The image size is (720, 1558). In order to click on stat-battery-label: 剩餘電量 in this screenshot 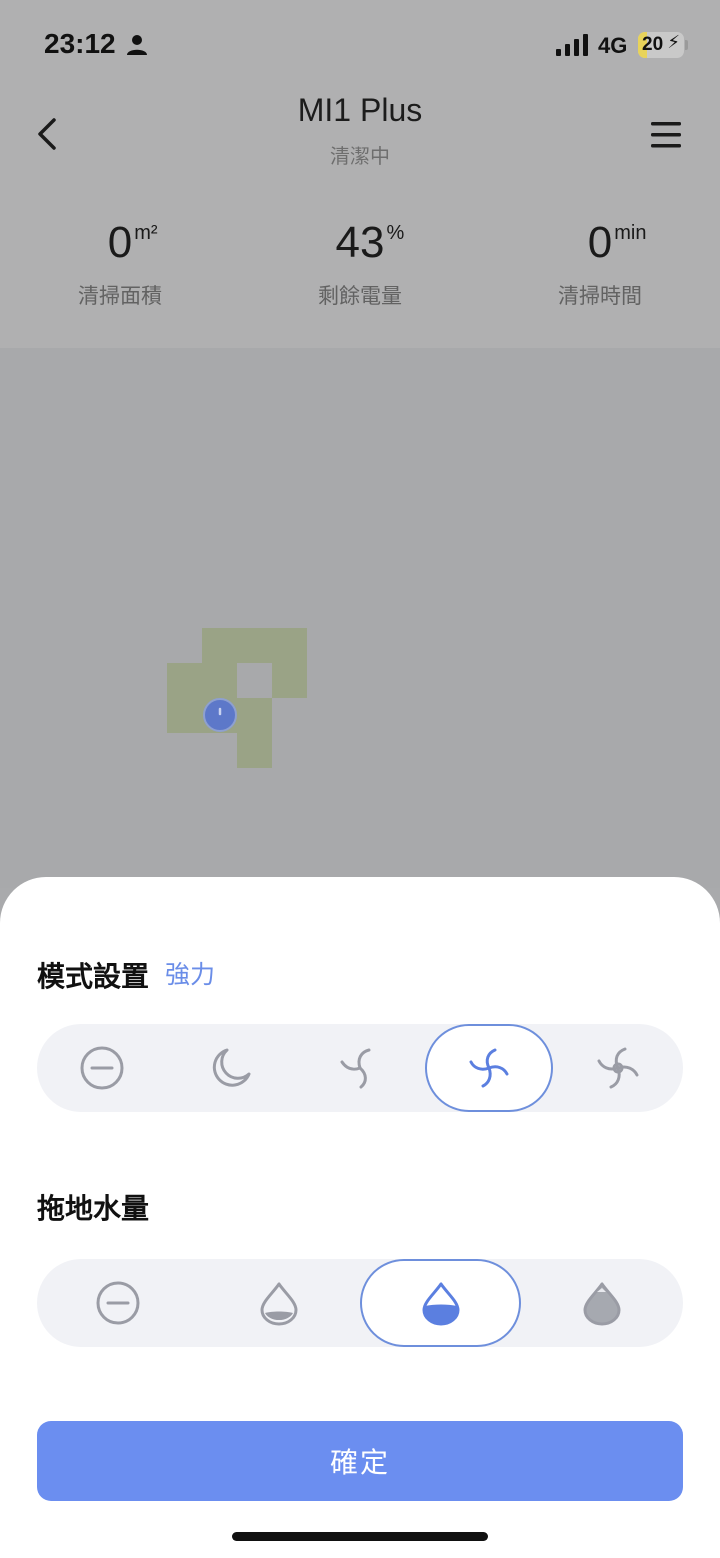, I will do `click(360, 296)`.